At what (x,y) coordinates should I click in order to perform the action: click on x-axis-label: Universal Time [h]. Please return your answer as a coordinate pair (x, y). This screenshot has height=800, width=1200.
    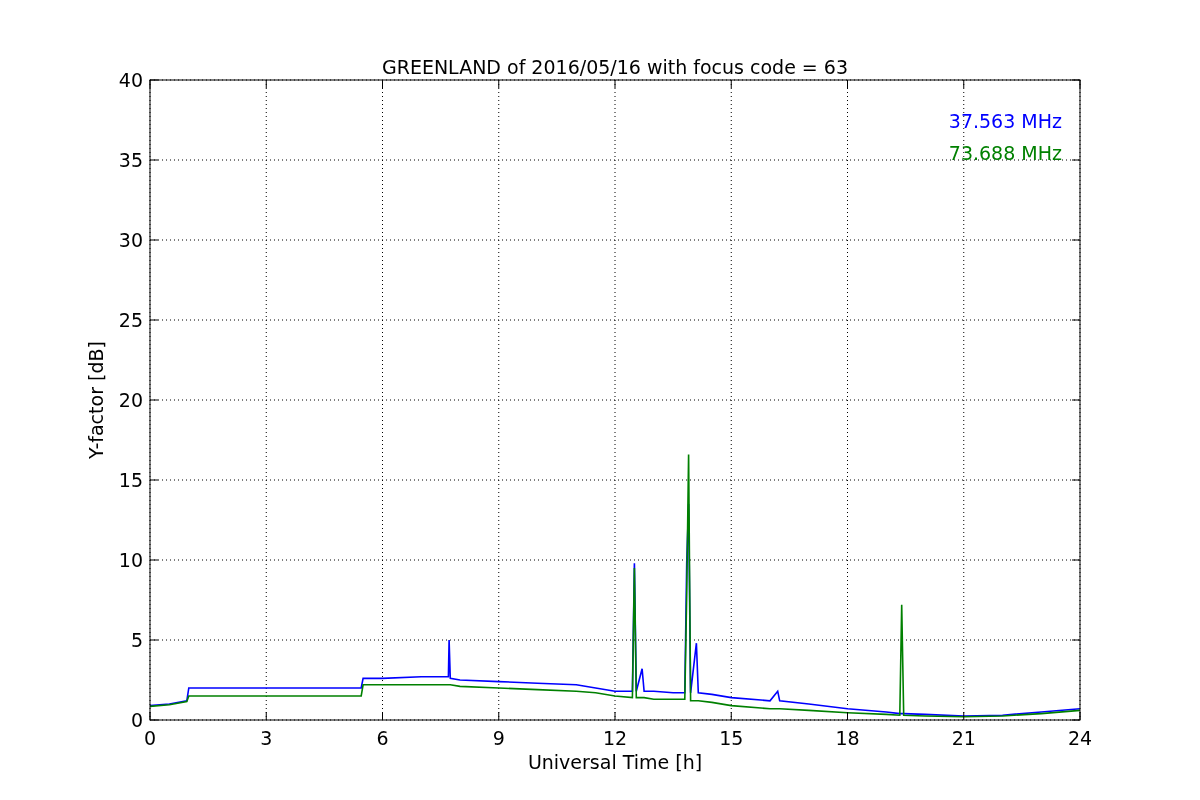
    Looking at the image, I should click on (615, 762).